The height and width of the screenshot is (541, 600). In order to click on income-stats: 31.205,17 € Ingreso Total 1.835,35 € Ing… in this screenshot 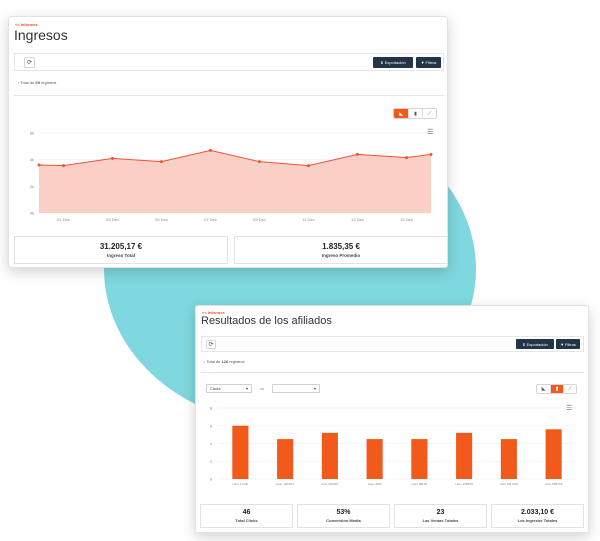, I will do `click(230, 250)`.